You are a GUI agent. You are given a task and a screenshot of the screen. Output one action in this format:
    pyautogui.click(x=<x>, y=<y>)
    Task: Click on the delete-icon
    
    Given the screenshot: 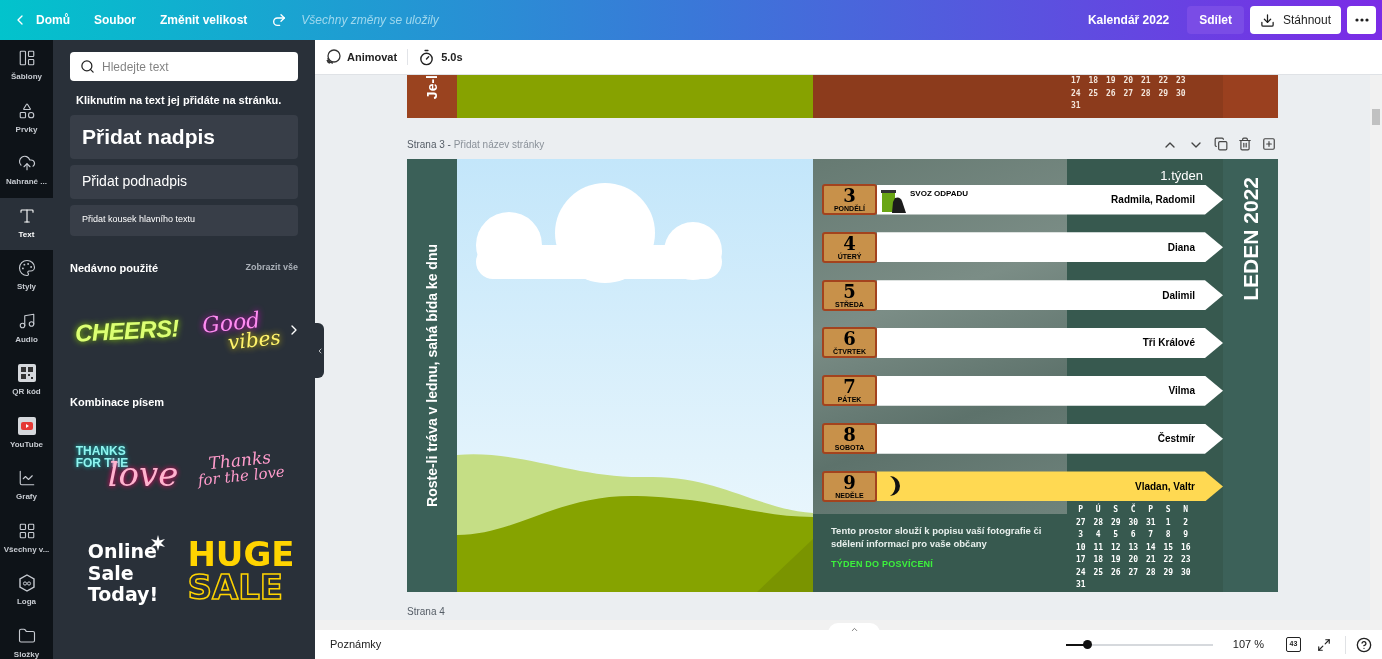 What is the action you would take?
    pyautogui.click(x=1245, y=143)
    